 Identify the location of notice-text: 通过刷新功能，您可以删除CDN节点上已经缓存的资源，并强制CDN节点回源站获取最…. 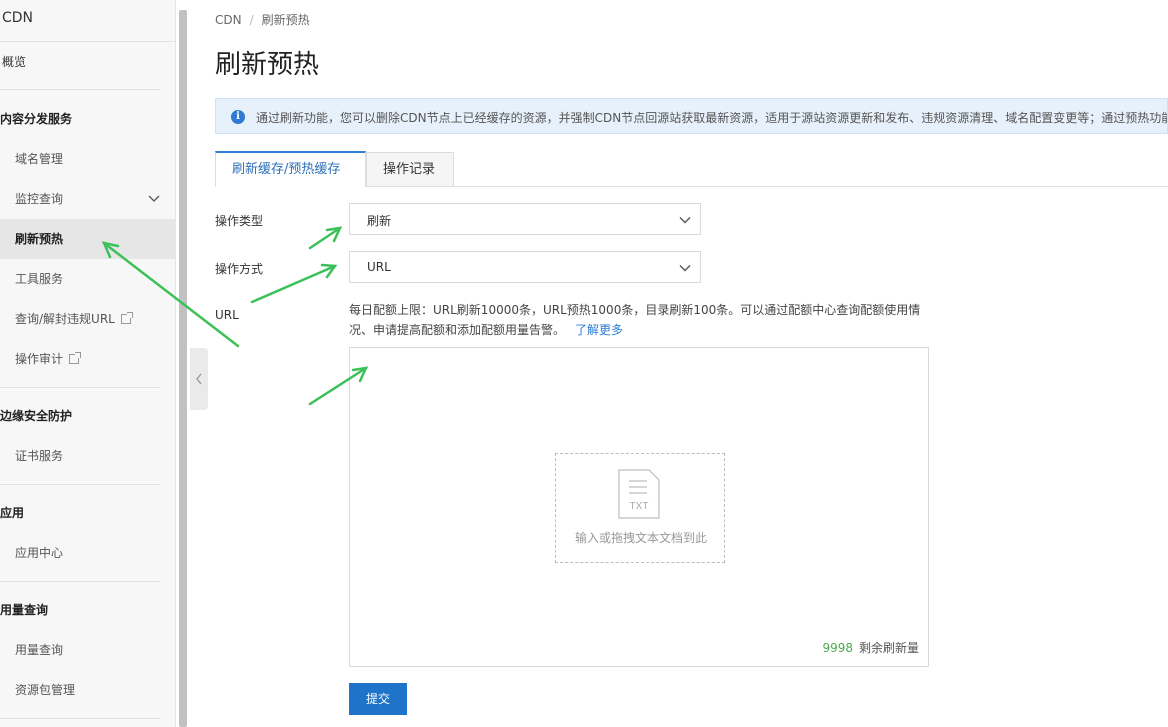
(712, 118).